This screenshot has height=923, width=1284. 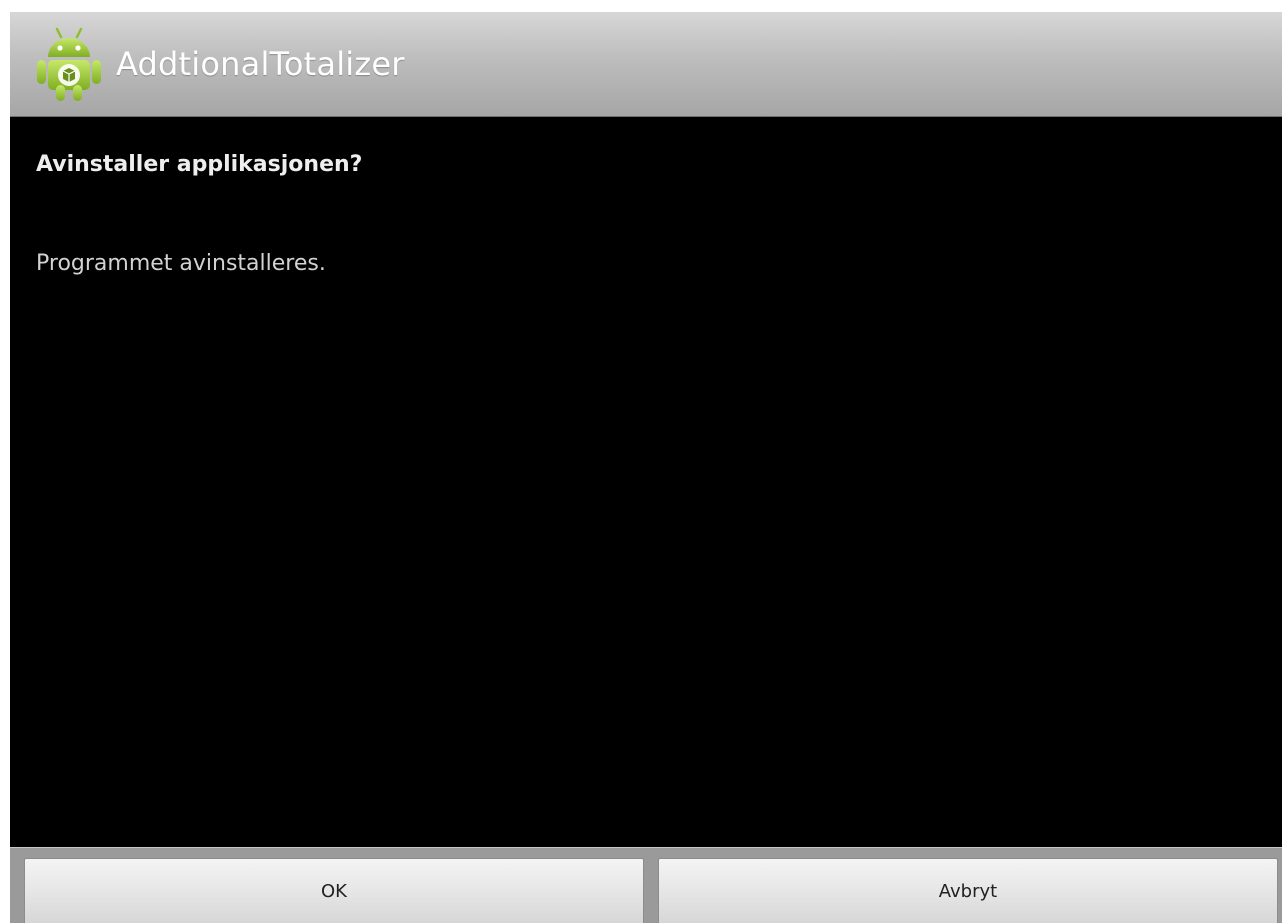 What do you see at coordinates (69, 64) in the screenshot?
I see `android-app-icon` at bounding box center [69, 64].